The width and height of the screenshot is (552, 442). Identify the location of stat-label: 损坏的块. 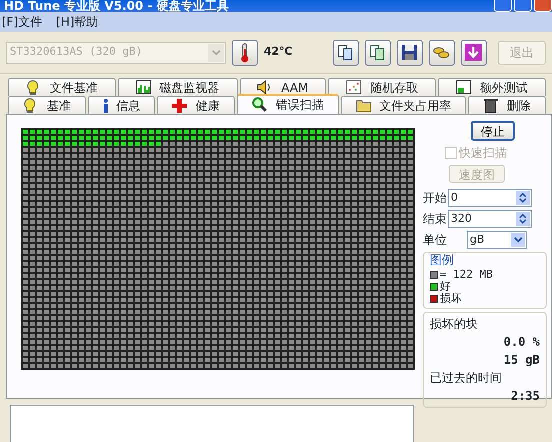
(454, 324).